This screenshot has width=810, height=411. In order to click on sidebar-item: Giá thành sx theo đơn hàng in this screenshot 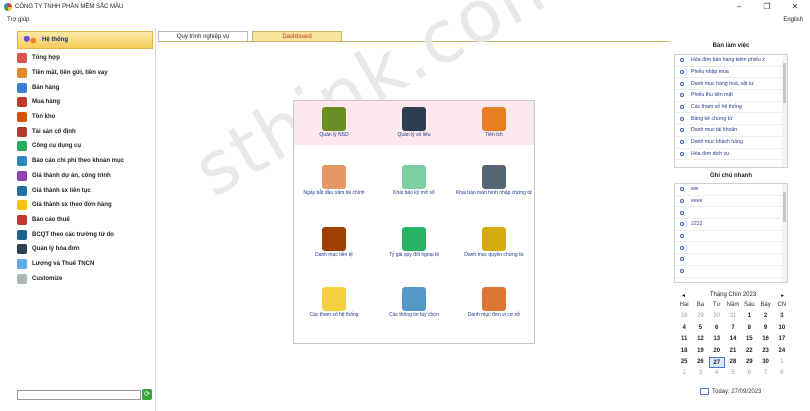, I will do `click(86, 205)`.